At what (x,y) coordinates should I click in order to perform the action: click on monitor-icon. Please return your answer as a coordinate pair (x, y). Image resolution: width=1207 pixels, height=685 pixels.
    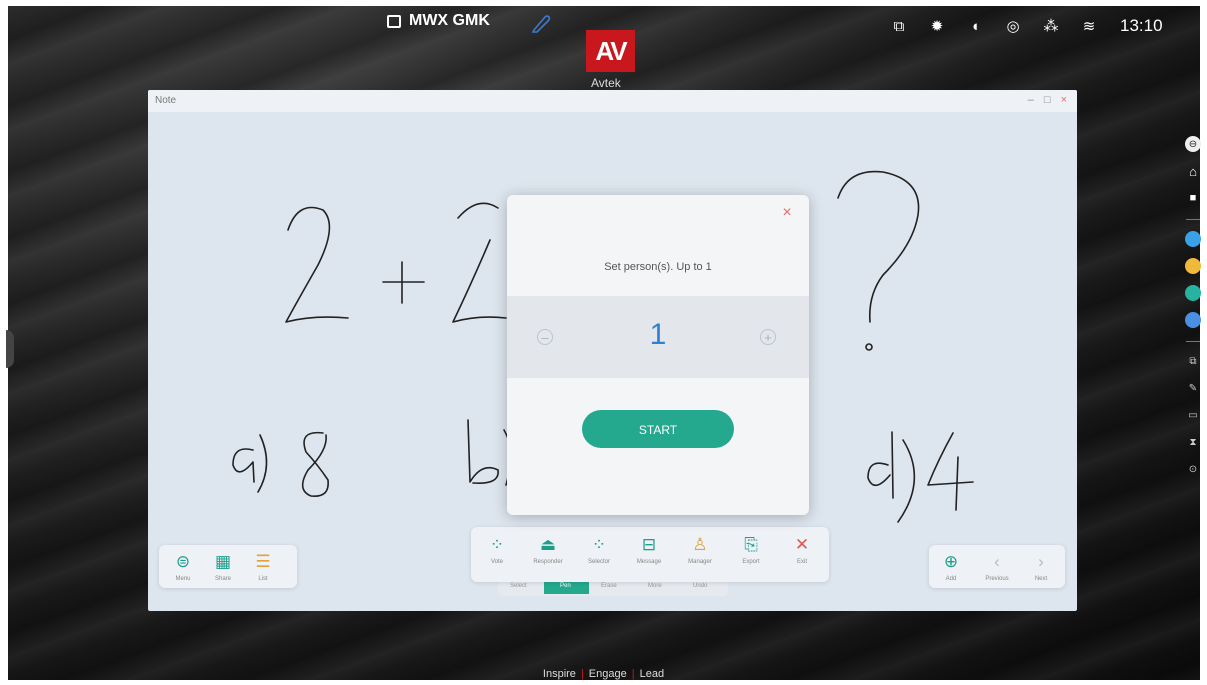
    Looking at the image, I should click on (394, 21).